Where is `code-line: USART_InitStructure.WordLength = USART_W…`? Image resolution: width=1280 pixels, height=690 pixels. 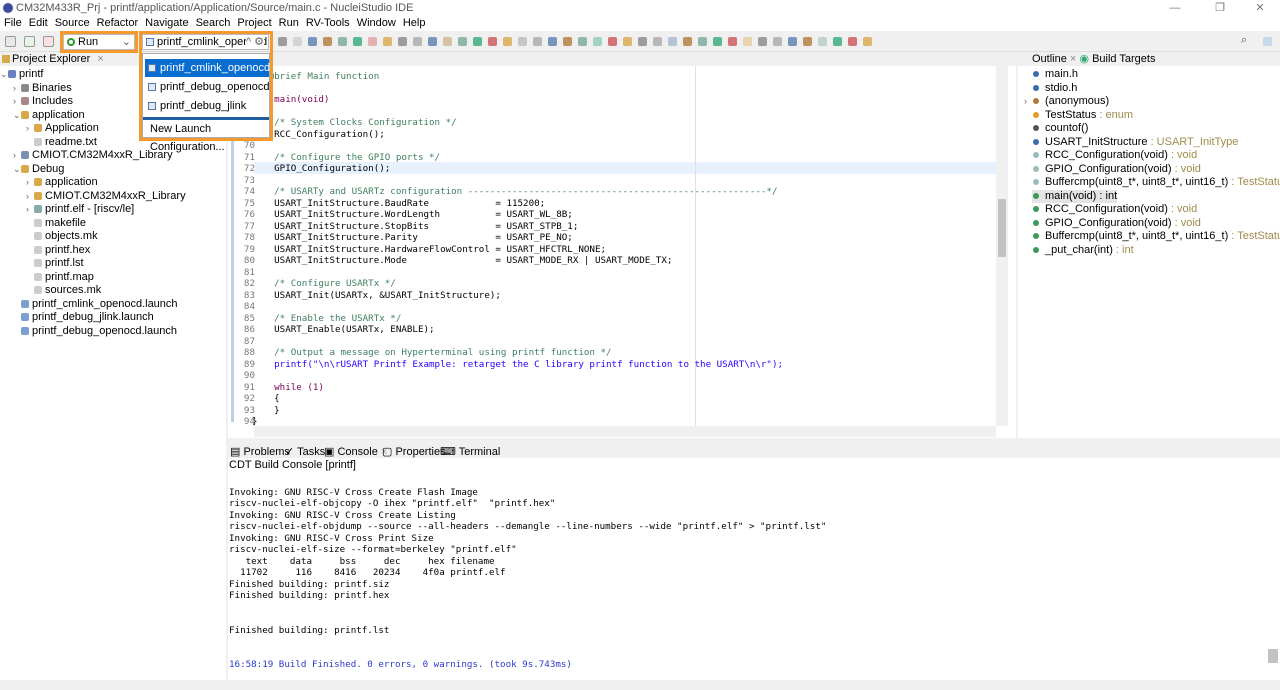 code-line: USART_InitStructure.WordLength = USART_W… is located at coordinates (412, 215).